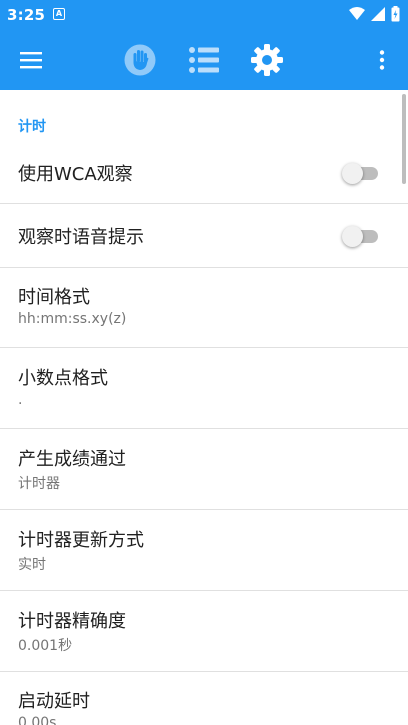  Describe the element at coordinates (37, 720) in the screenshot. I see `setting-summary: 0.00s` at that location.